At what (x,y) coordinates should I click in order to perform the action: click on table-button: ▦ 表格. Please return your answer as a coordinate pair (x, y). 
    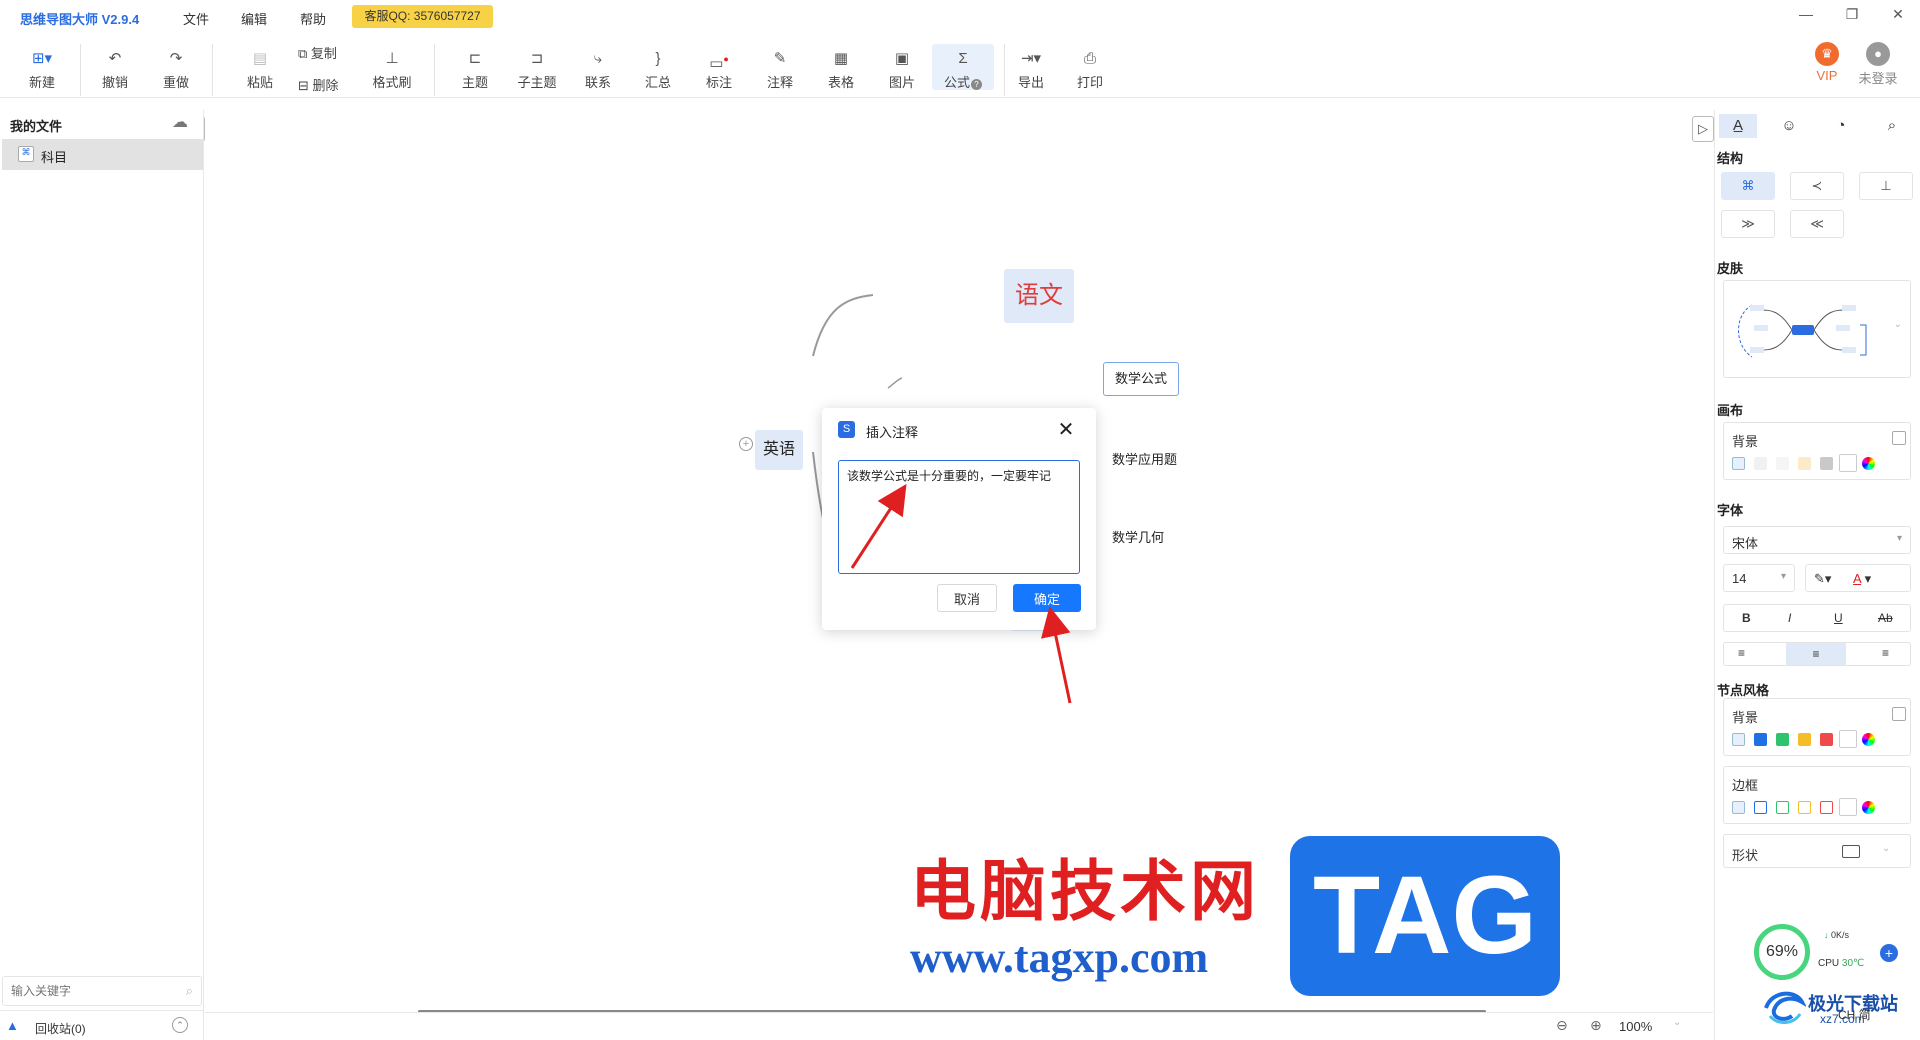
    Looking at the image, I should click on (841, 69).